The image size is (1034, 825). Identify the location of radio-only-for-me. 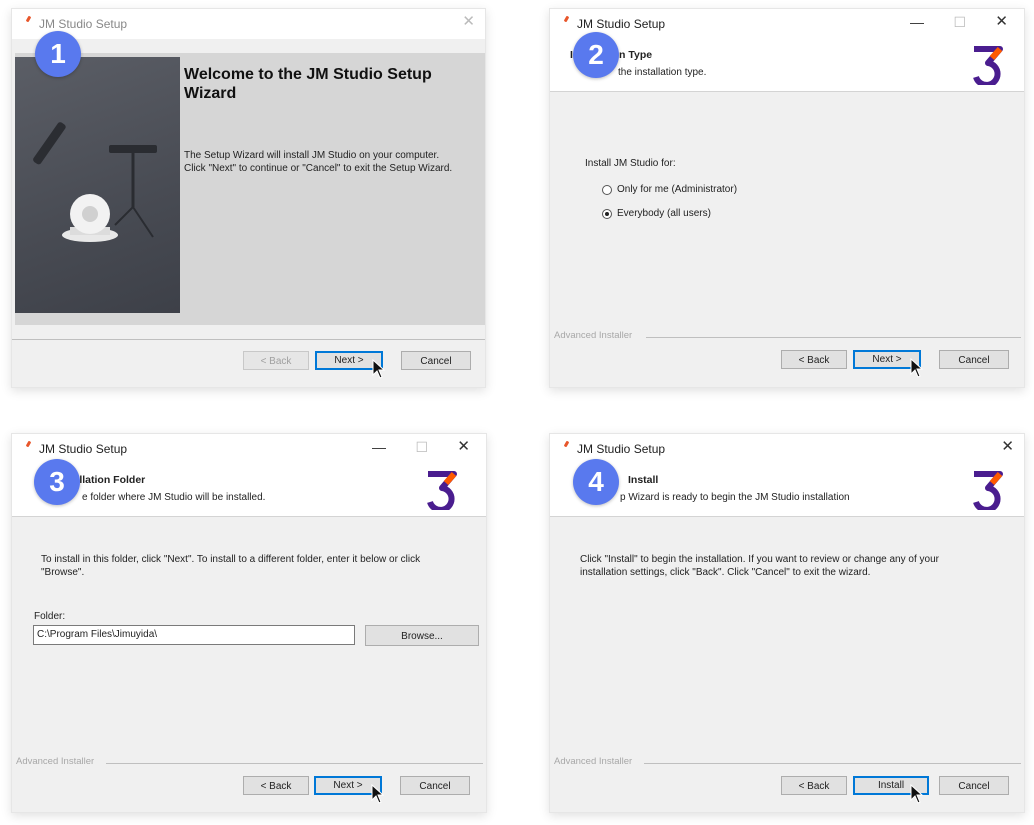
(607, 190).